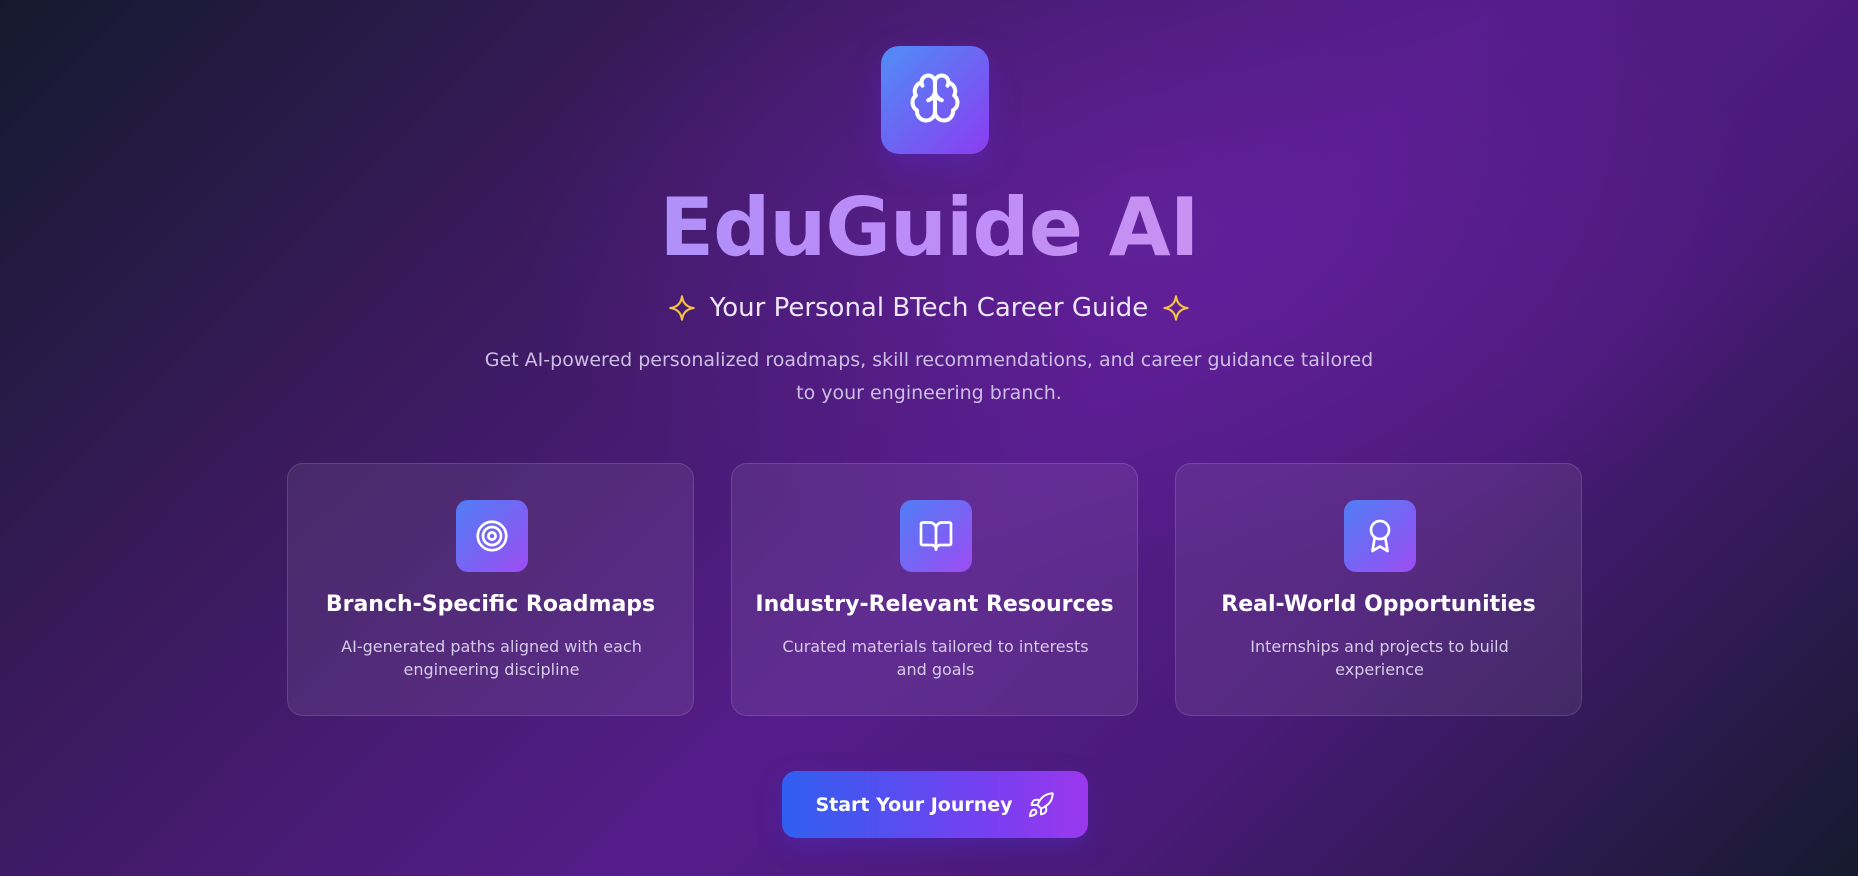 The height and width of the screenshot is (876, 1858). I want to click on start-journey-button: Start Your Journey, so click(935, 804).